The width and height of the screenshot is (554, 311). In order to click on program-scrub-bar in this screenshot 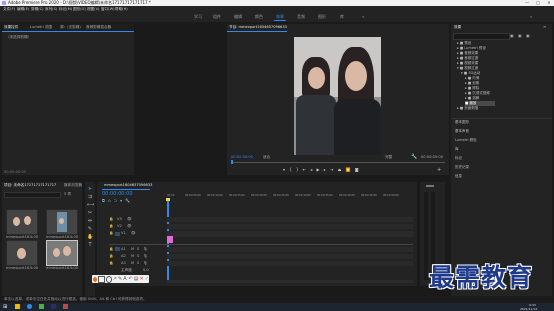, I will do `click(338, 162)`.